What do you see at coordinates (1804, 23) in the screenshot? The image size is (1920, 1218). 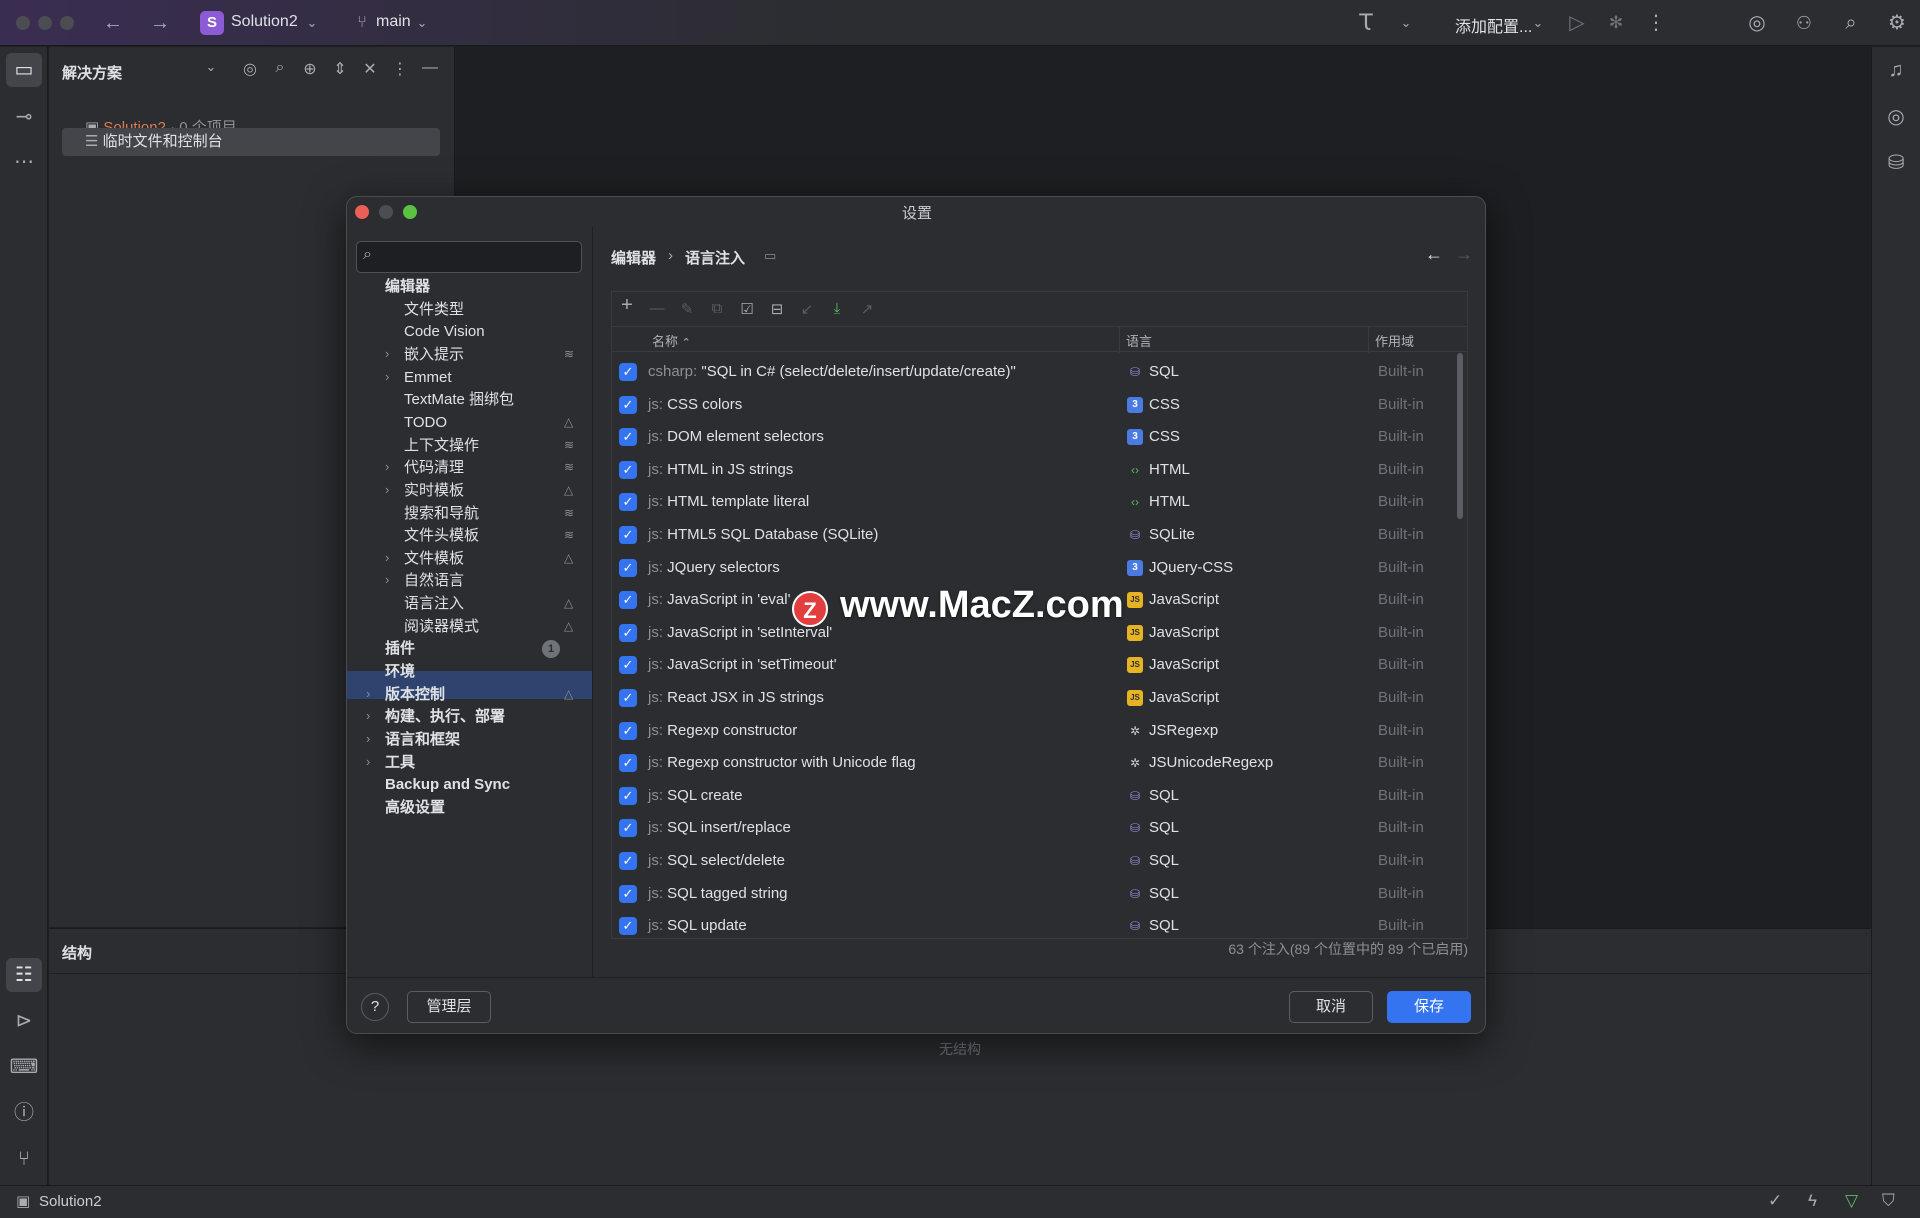 I see `add-user-icon: ⚇` at bounding box center [1804, 23].